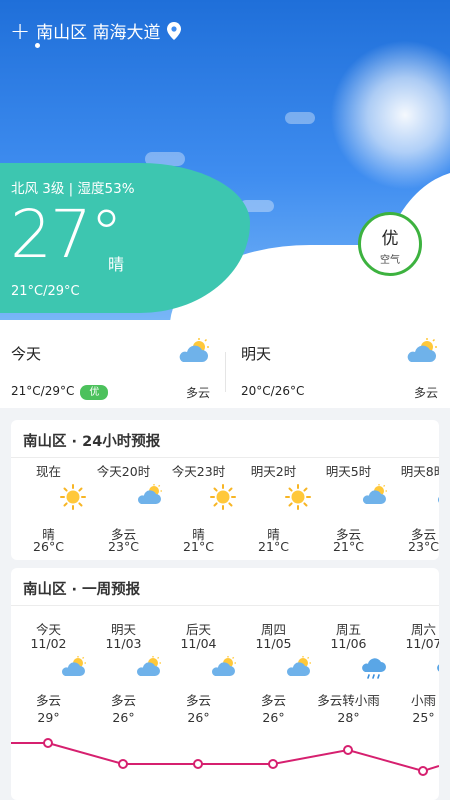  Describe the element at coordinates (256, 354) in the screenshot. I see `day-name: 明天` at that location.